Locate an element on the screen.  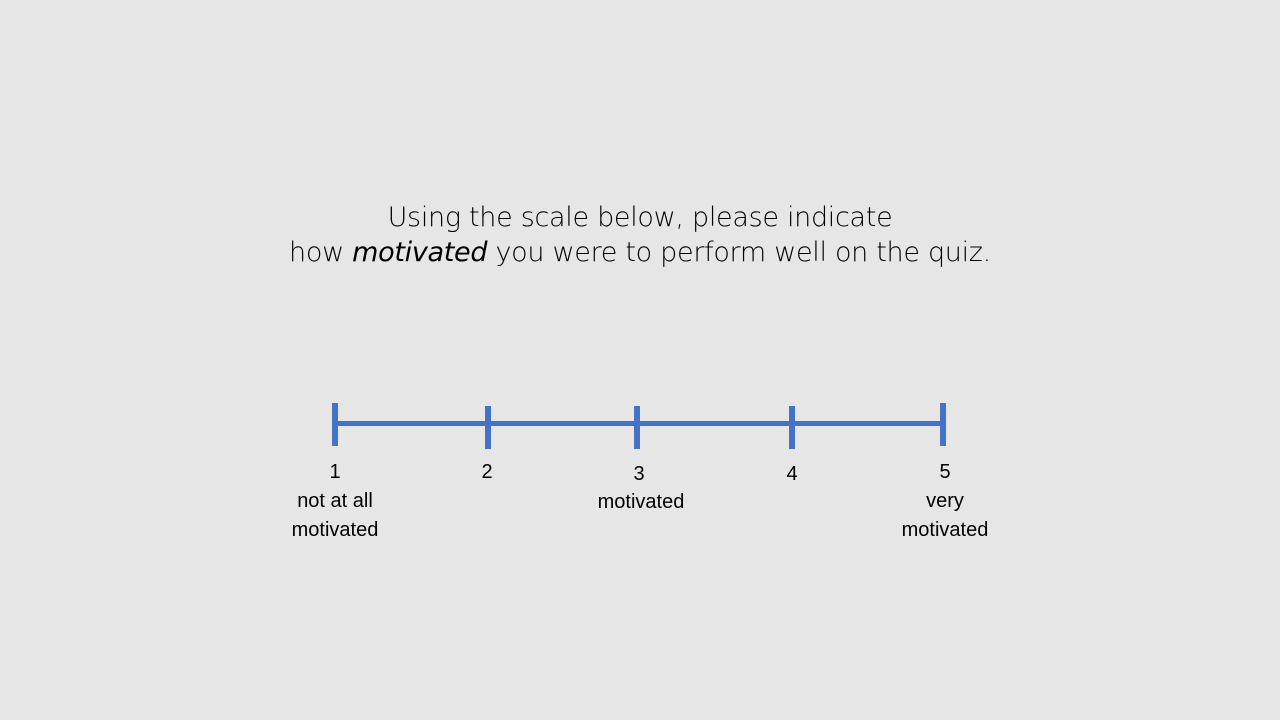
scale-label-1: not at all motivated is located at coordinates (335, 515).